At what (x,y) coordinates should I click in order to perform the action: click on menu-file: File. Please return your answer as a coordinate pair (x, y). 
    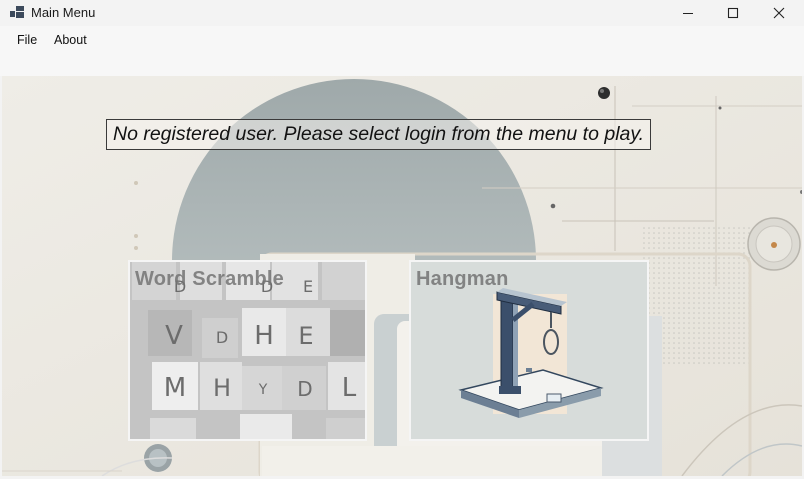
    Looking at the image, I should click on (27, 40).